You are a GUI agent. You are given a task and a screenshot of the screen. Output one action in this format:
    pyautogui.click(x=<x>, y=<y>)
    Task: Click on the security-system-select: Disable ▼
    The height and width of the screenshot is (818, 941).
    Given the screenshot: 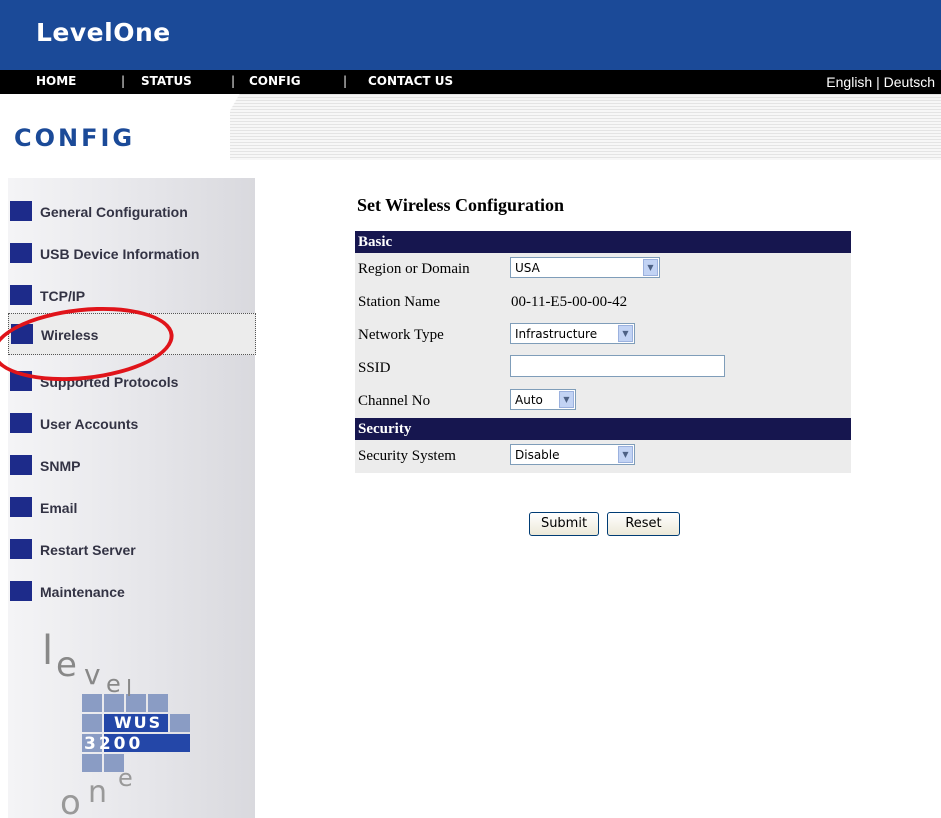 What is the action you would take?
    pyautogui.click(x=572, y=454)
    